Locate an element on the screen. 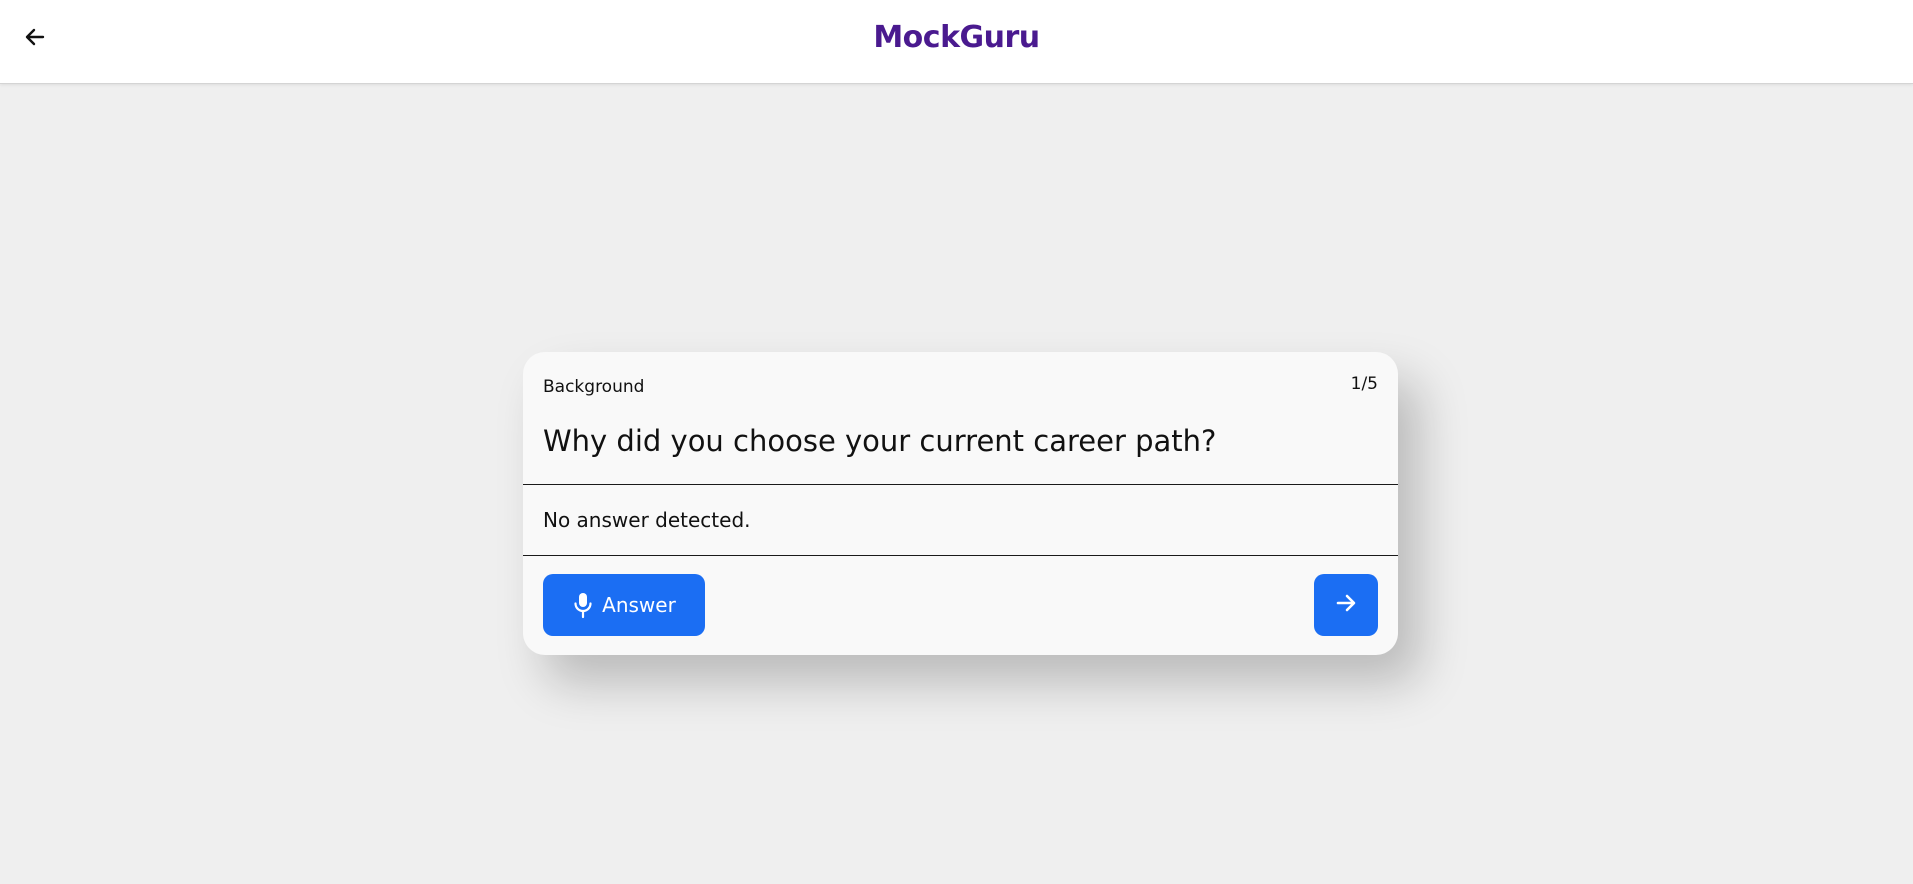 This screenshot has height=884, width=1913. next-question-button is located at coordinates (1346, 605).